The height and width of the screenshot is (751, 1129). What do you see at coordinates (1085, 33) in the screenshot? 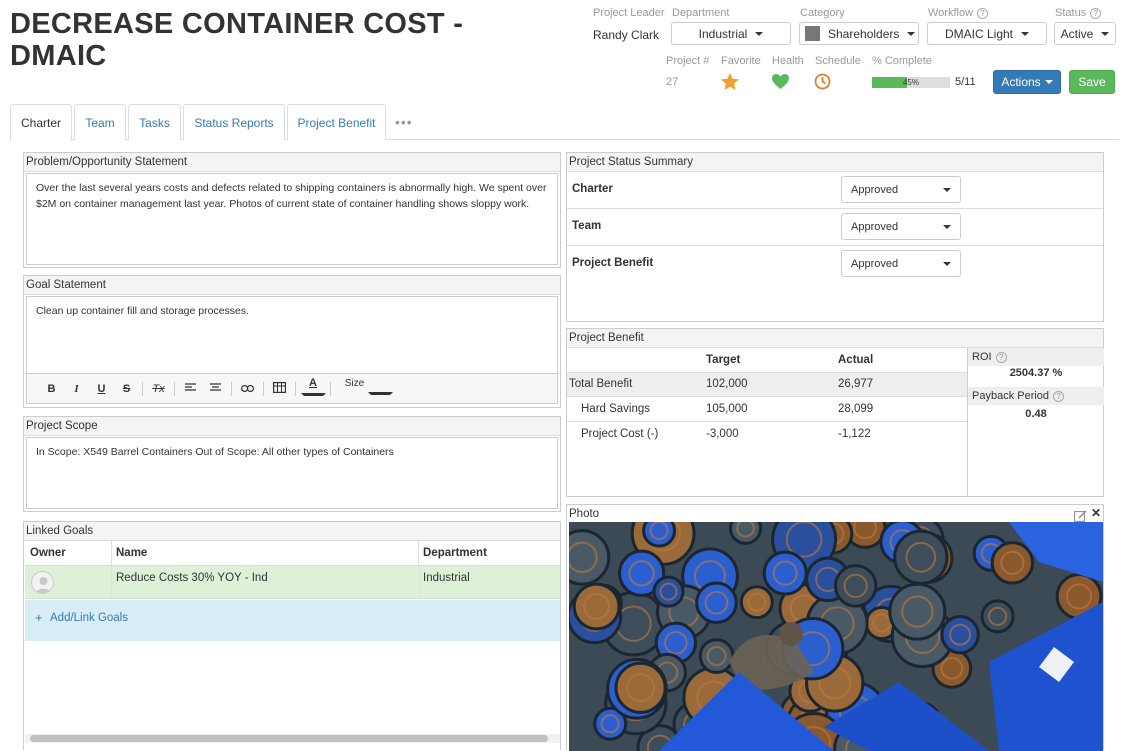
I see `status-select: Active` at bounding box center [1085, 33].